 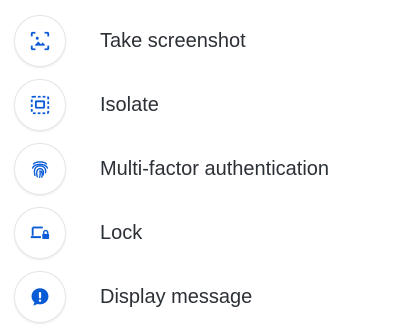 I want to click on screenshot-icon-button, so click(x=40, y=41).